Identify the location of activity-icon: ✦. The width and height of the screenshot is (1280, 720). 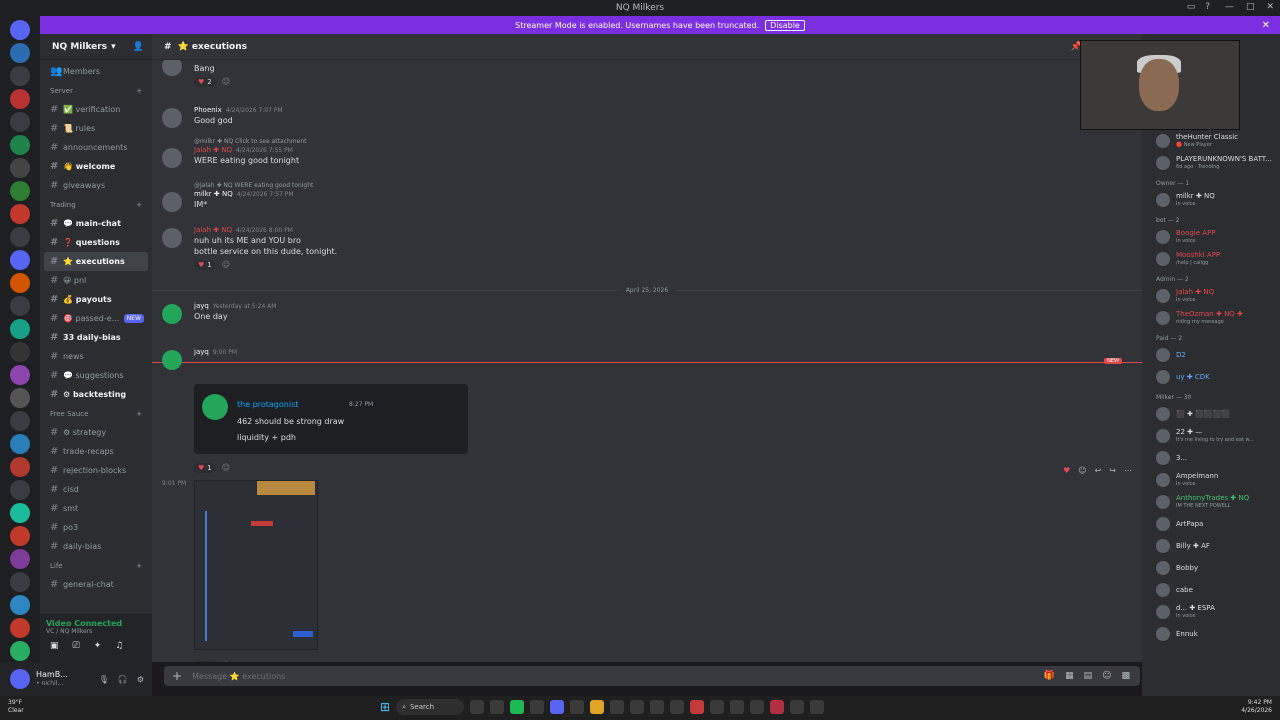
(98, 646).